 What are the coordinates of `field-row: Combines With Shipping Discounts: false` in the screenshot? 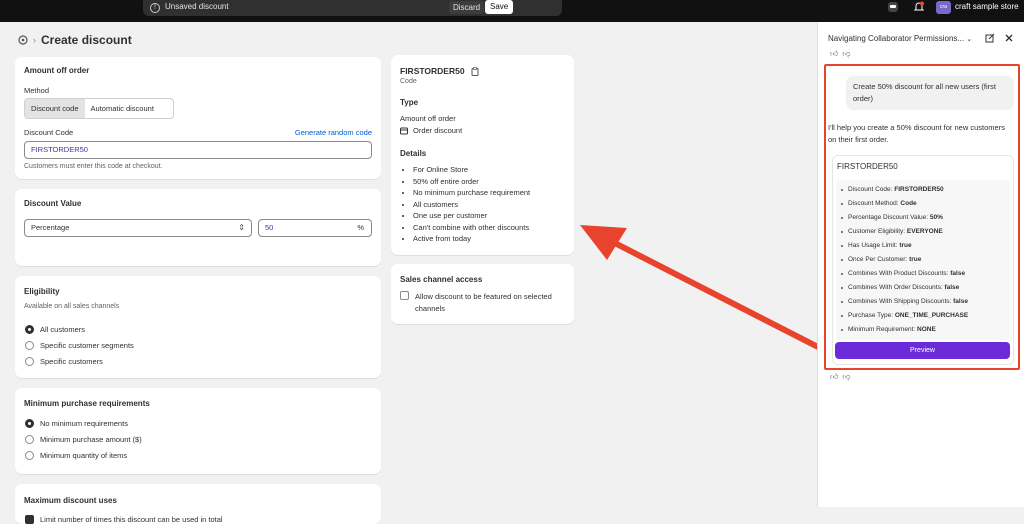 It's located at (923, 302).